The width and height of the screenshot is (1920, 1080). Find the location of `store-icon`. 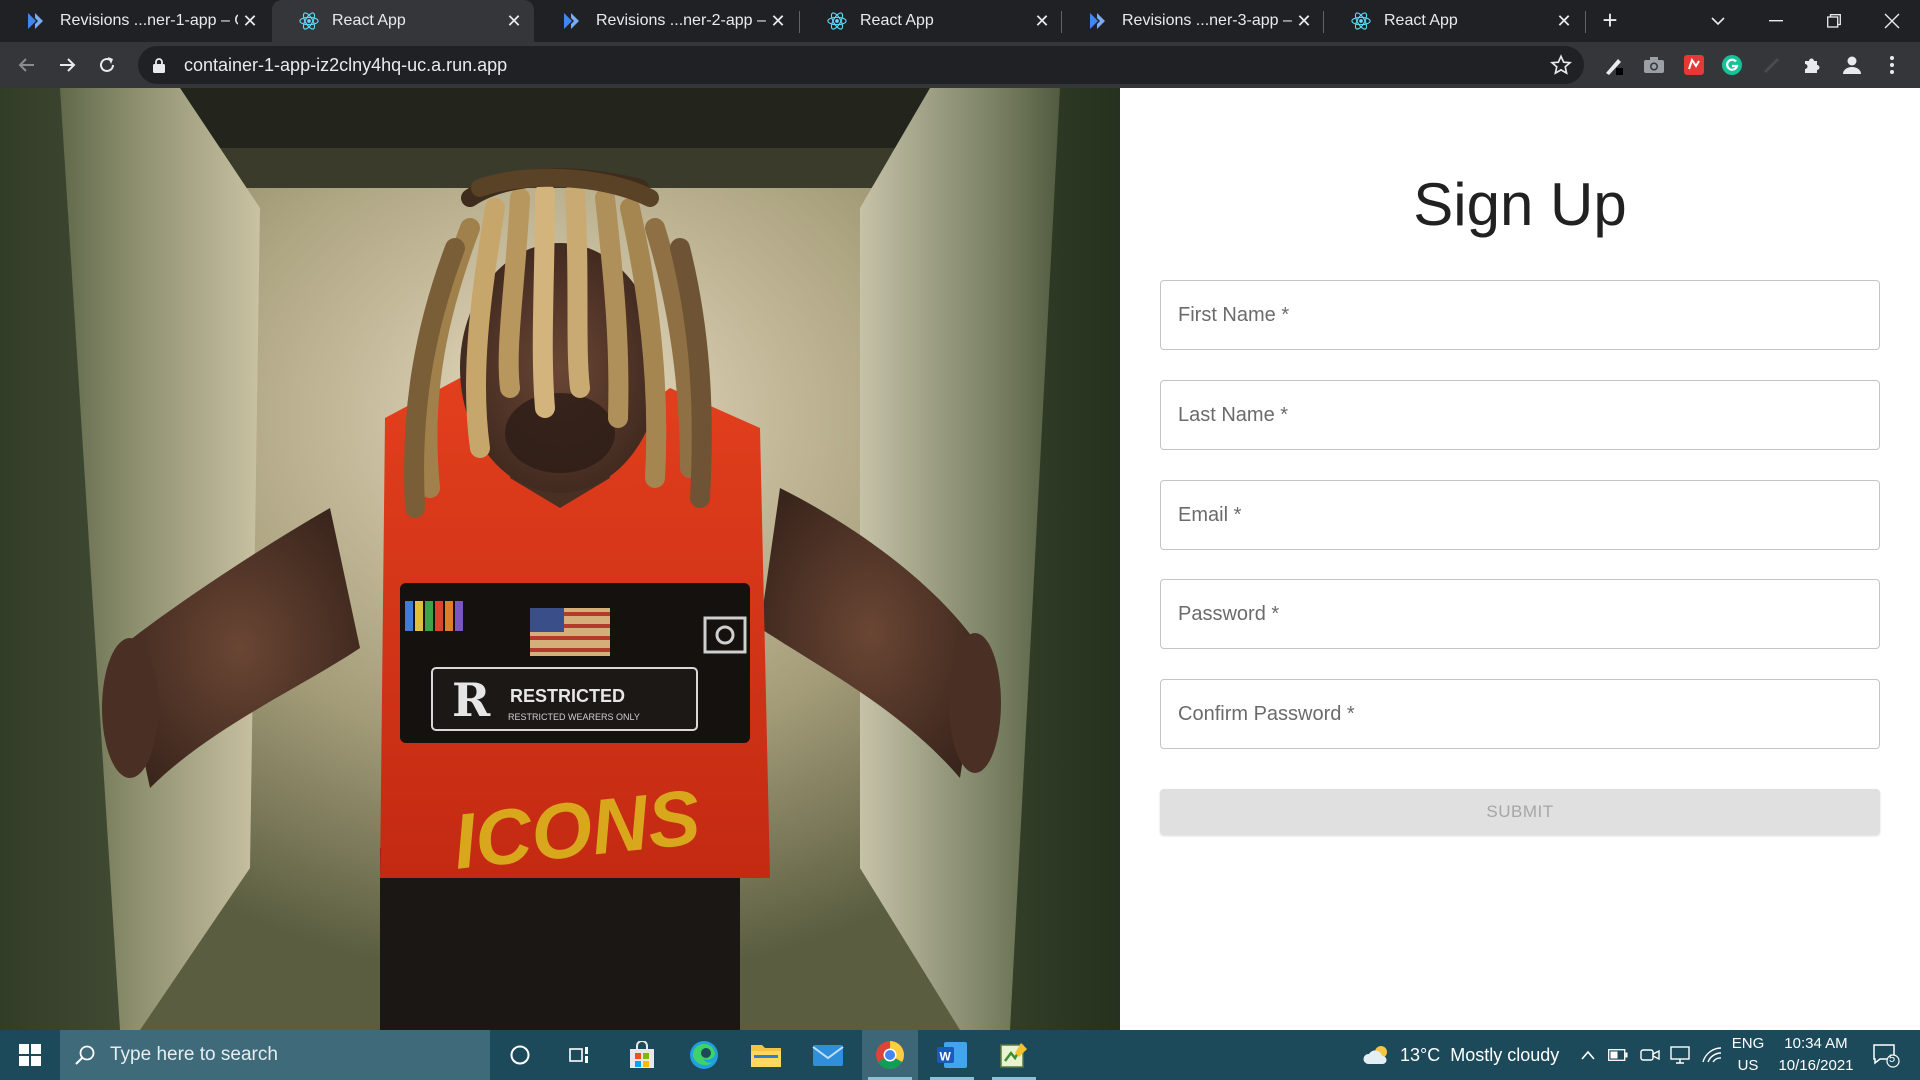

store-icon is located at coordinates (642, 1054).